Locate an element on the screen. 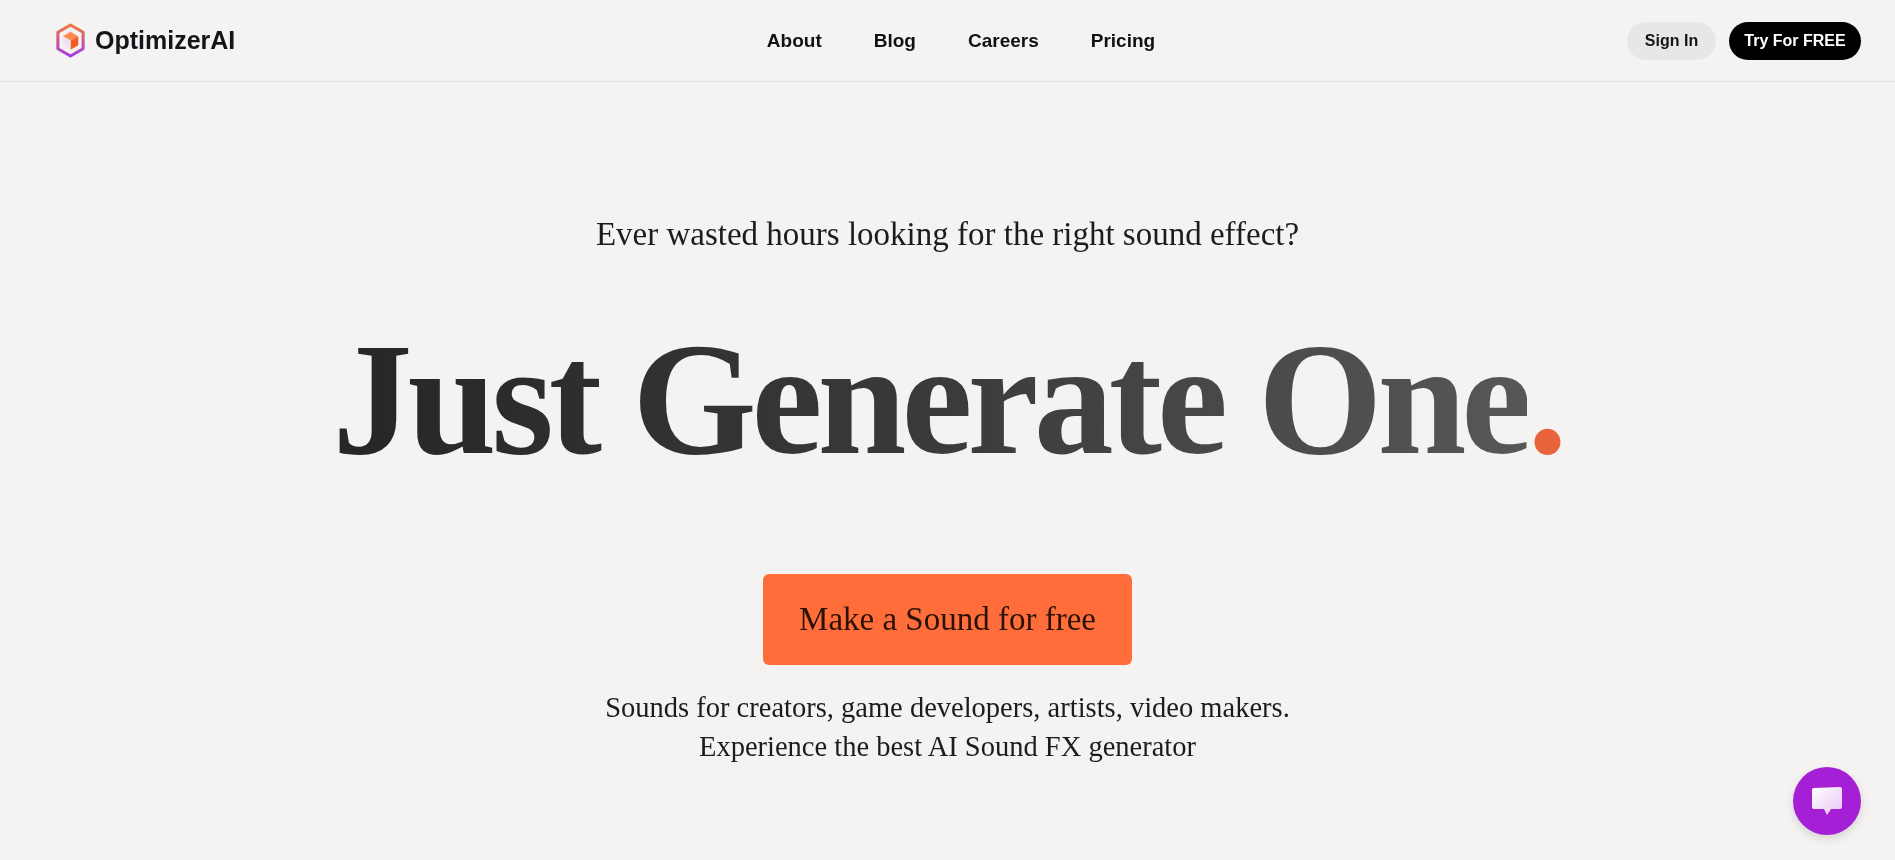  nav-link: Careers is located at coordinates (1003, 40).